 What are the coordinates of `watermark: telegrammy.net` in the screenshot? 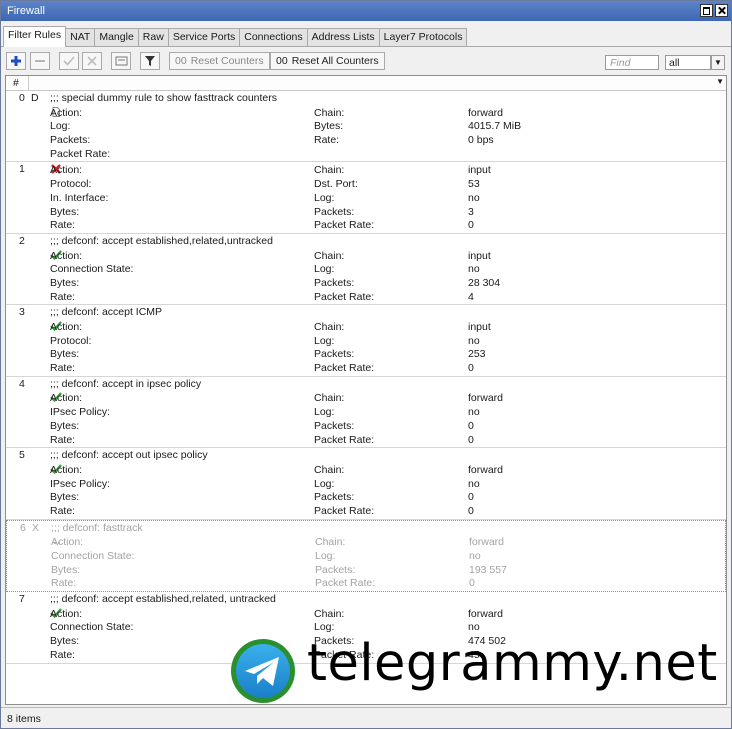 It's located at (474, 669).